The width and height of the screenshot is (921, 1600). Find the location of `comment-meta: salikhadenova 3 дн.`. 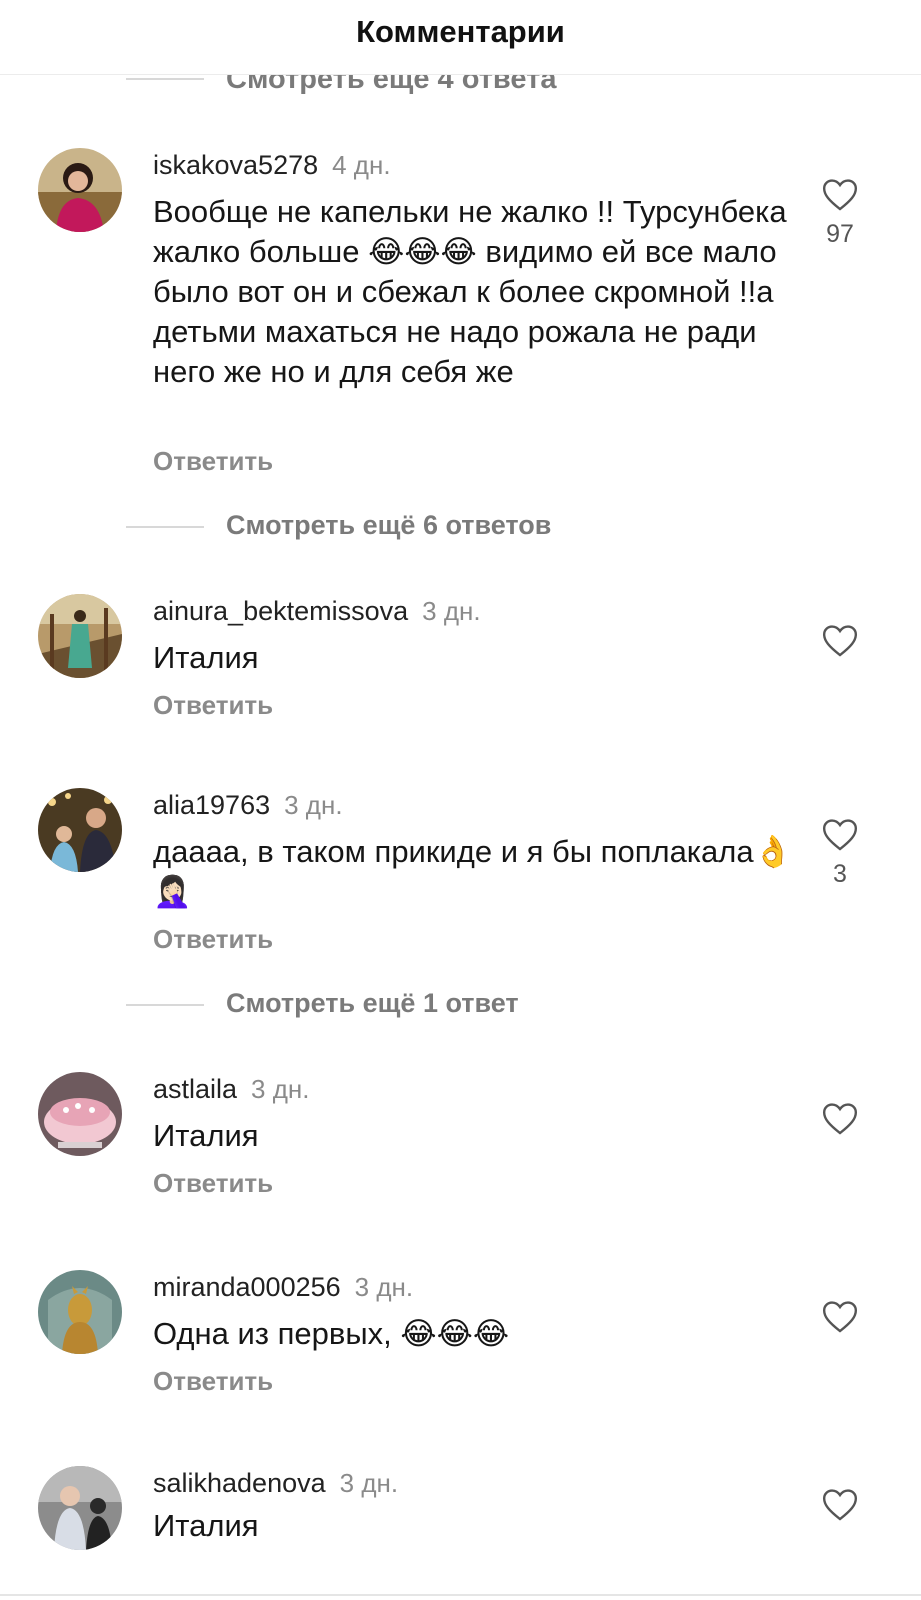

comment-meta: salikhadenova 3 дн. is located at coordinates (275, 1483).